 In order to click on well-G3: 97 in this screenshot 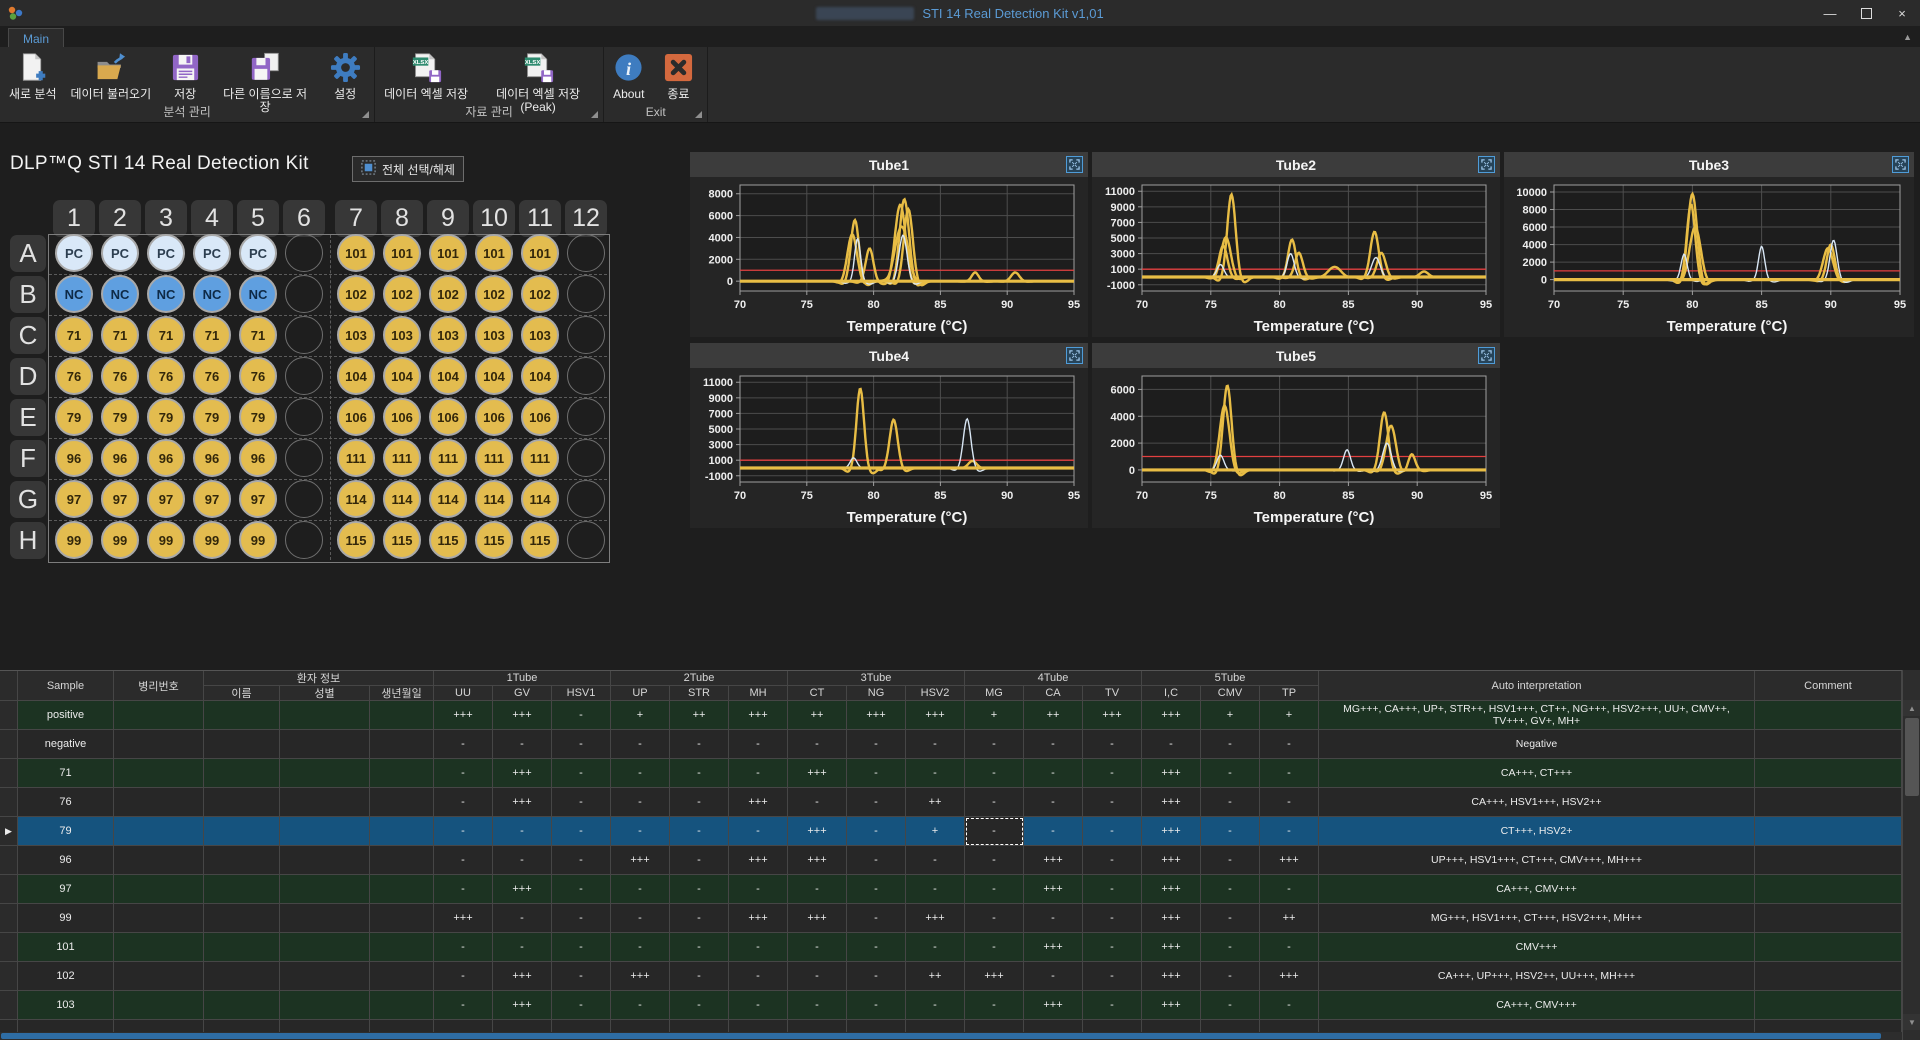, I will do `click(166, 499)`.